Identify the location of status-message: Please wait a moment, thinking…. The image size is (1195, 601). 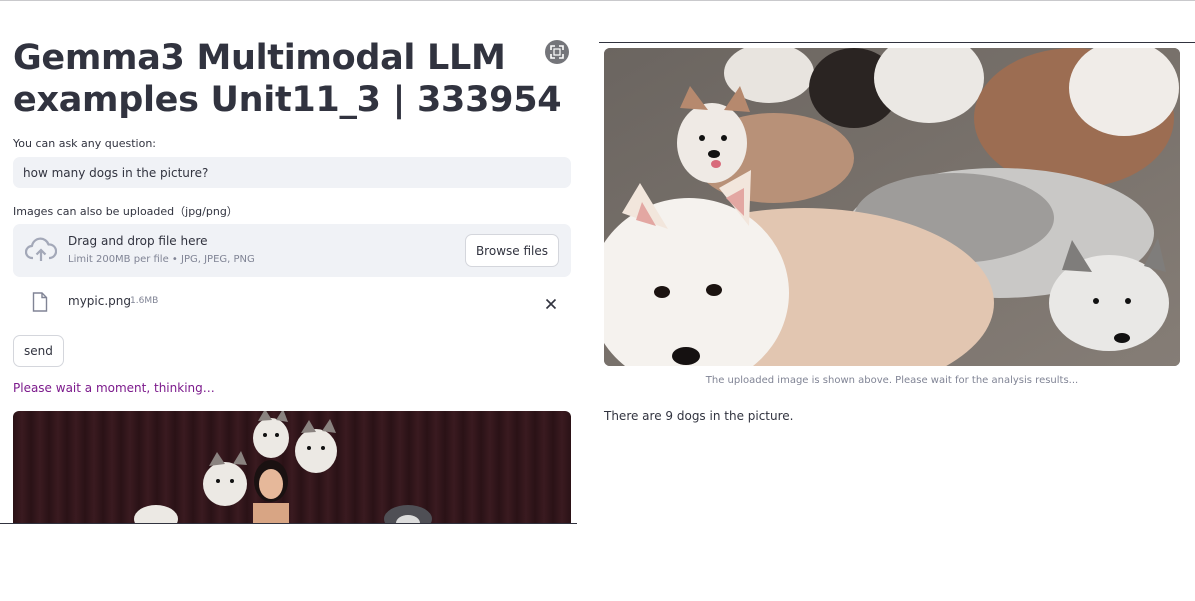
(114, 388).